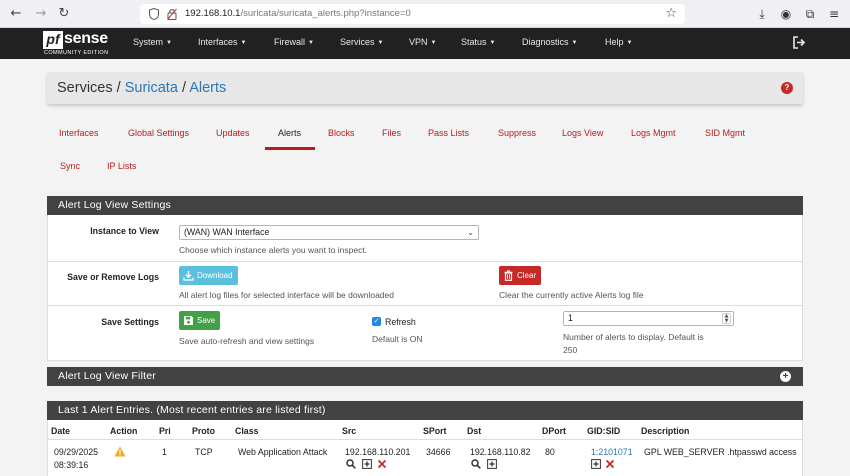 This screenshot has height=476, width=850. What do you see at coordinates (633, 337) in the screenshot?
I see `alert-count-help: Number of alerts to display. Default is` at bounding box center [633, 337].